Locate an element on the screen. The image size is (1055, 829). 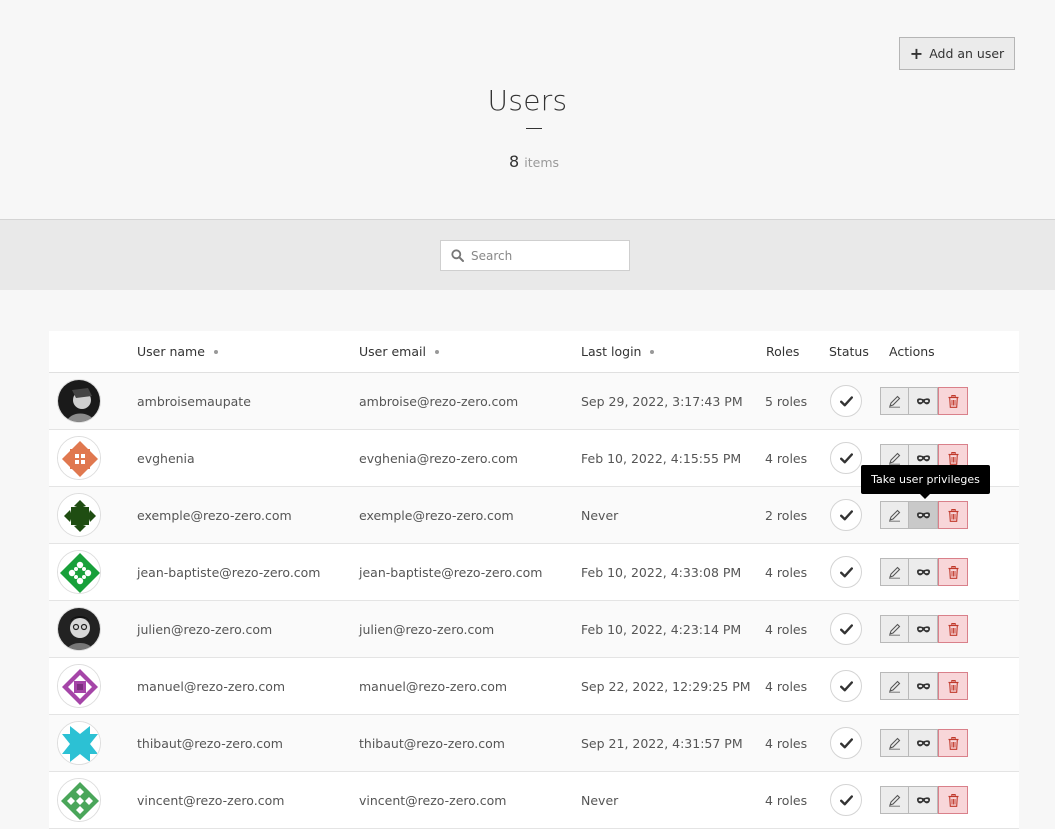
add-user-button-label: Add an user is located at coordinates (967, 53).